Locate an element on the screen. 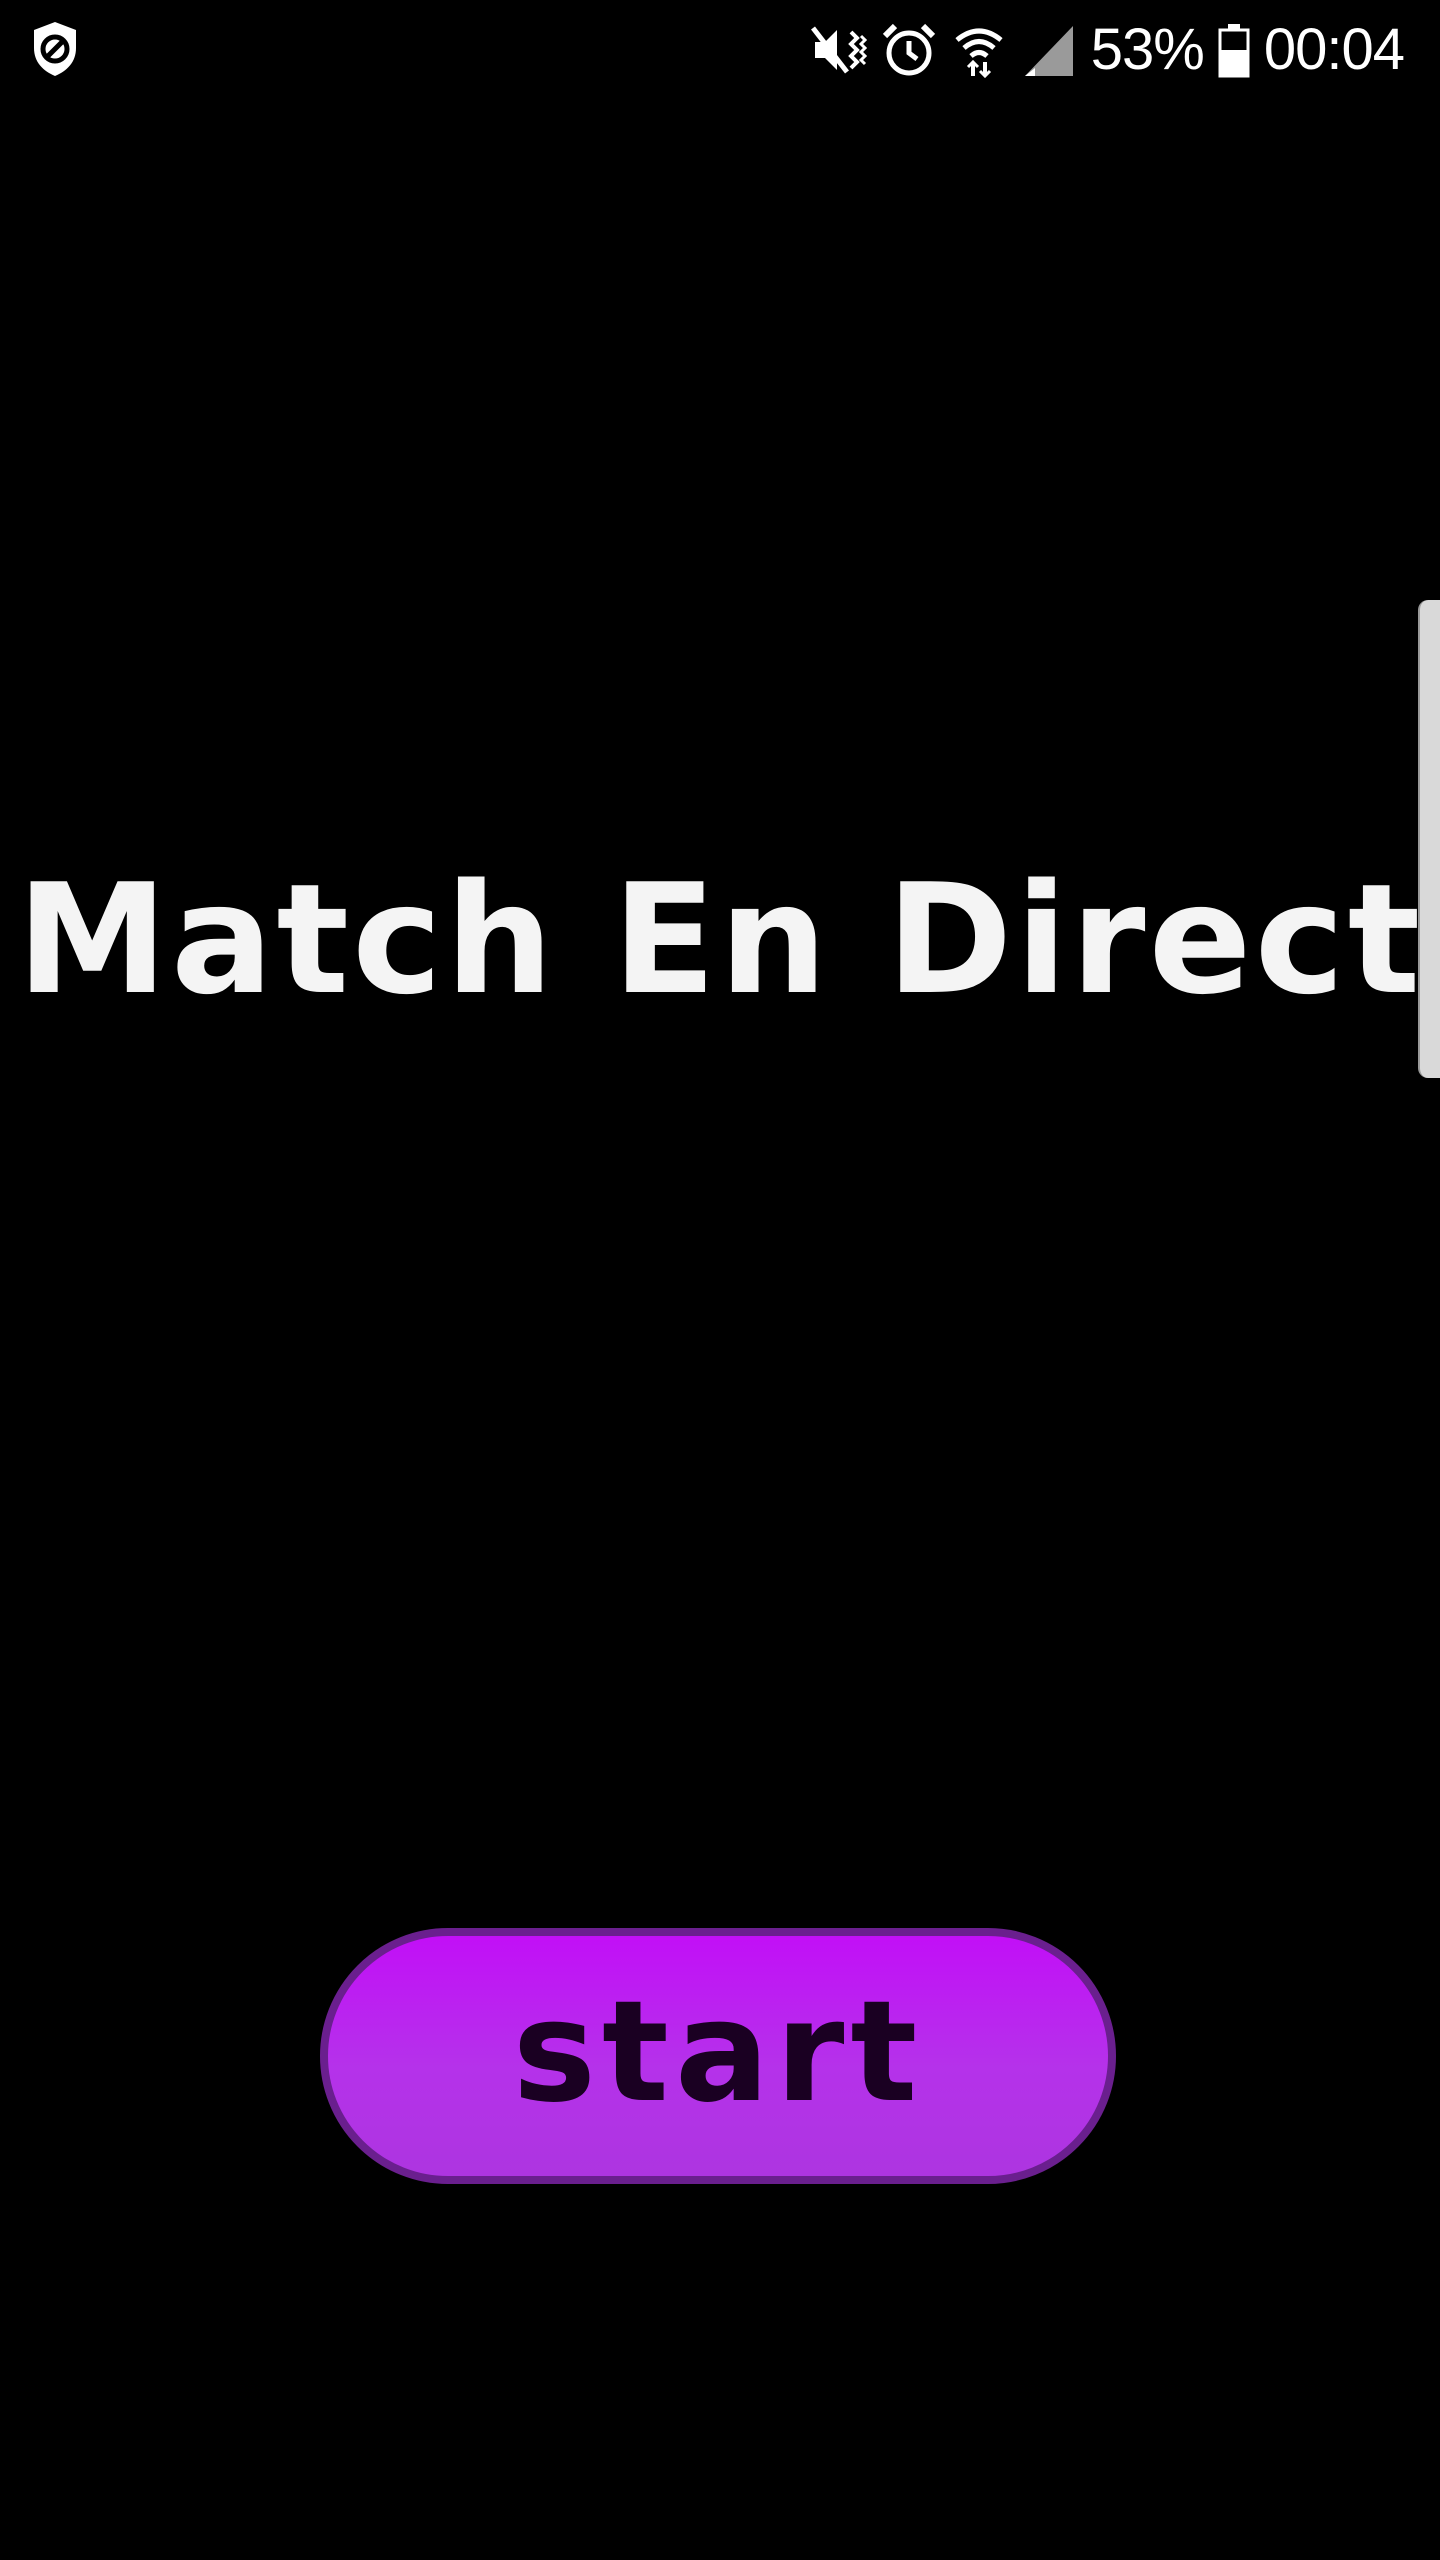  status-icons: 53% 00:04 is located at coordinates (1107, 50).